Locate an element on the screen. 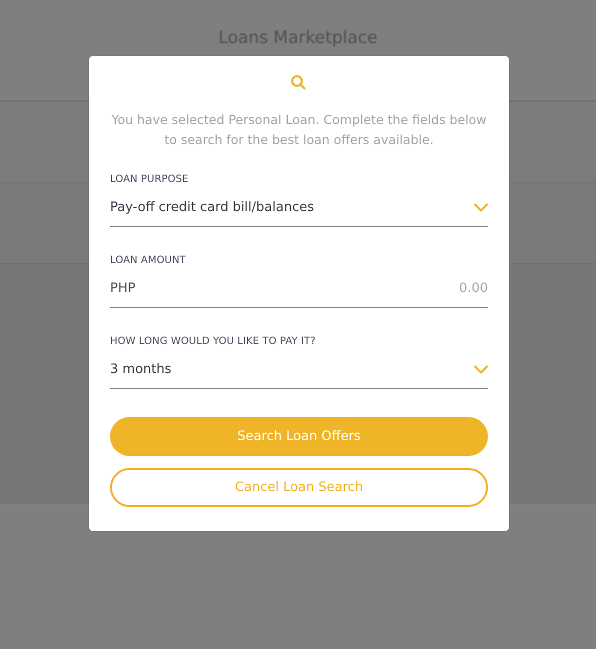  search-icon is located at coordinates (299, 83).